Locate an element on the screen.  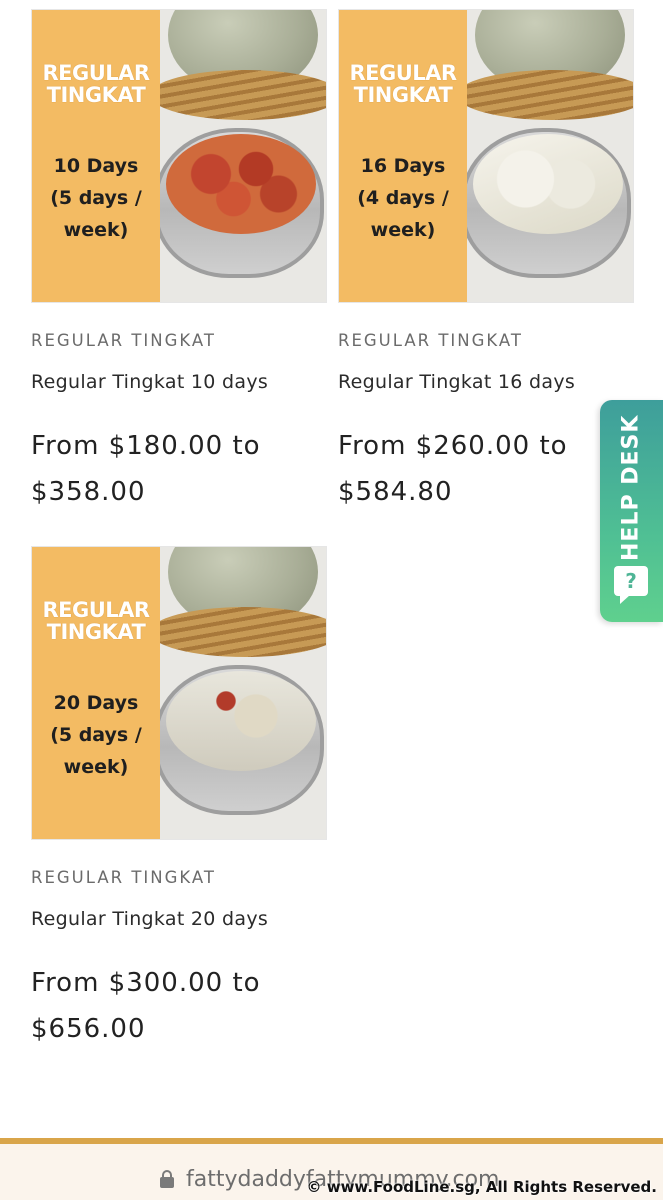
product-image: REGULAR TINGKAT 16 Days (4 days / week) is located at coordinates (486, 156).